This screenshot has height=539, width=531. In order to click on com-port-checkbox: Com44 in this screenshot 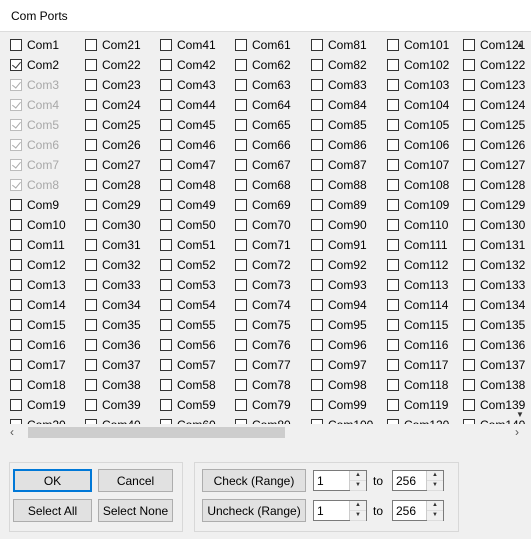, I will do `click(195, 105)`.